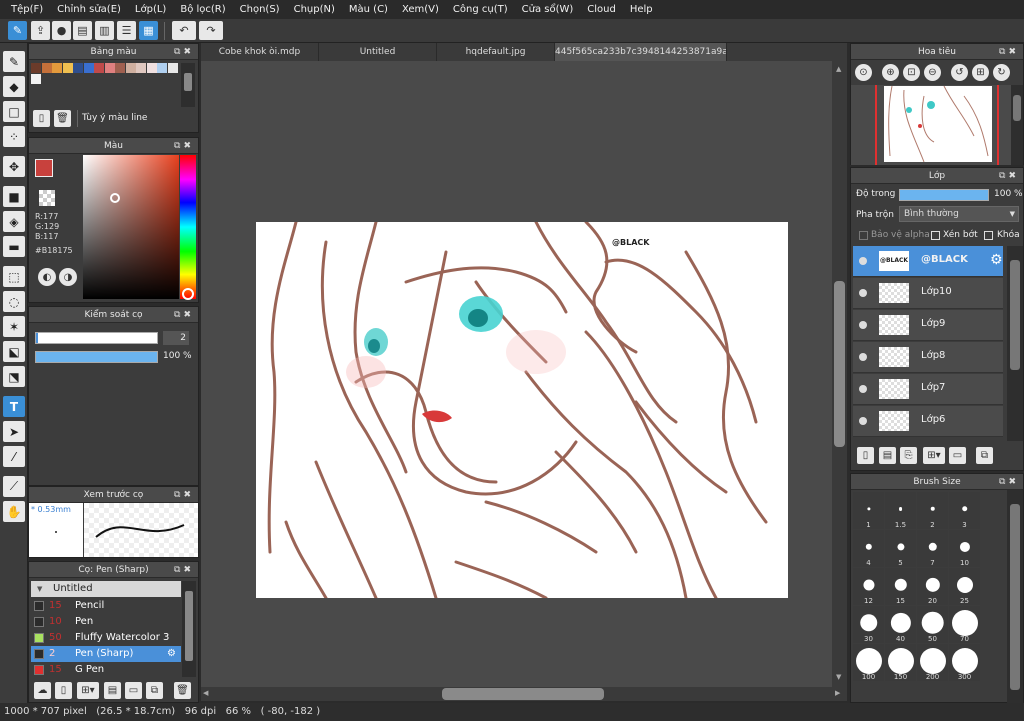 The image size is (1024, 721). What do you see at coordinates (188, 227) in the screenshot?
I see `hue-slider` at bounding box center [188, 227].